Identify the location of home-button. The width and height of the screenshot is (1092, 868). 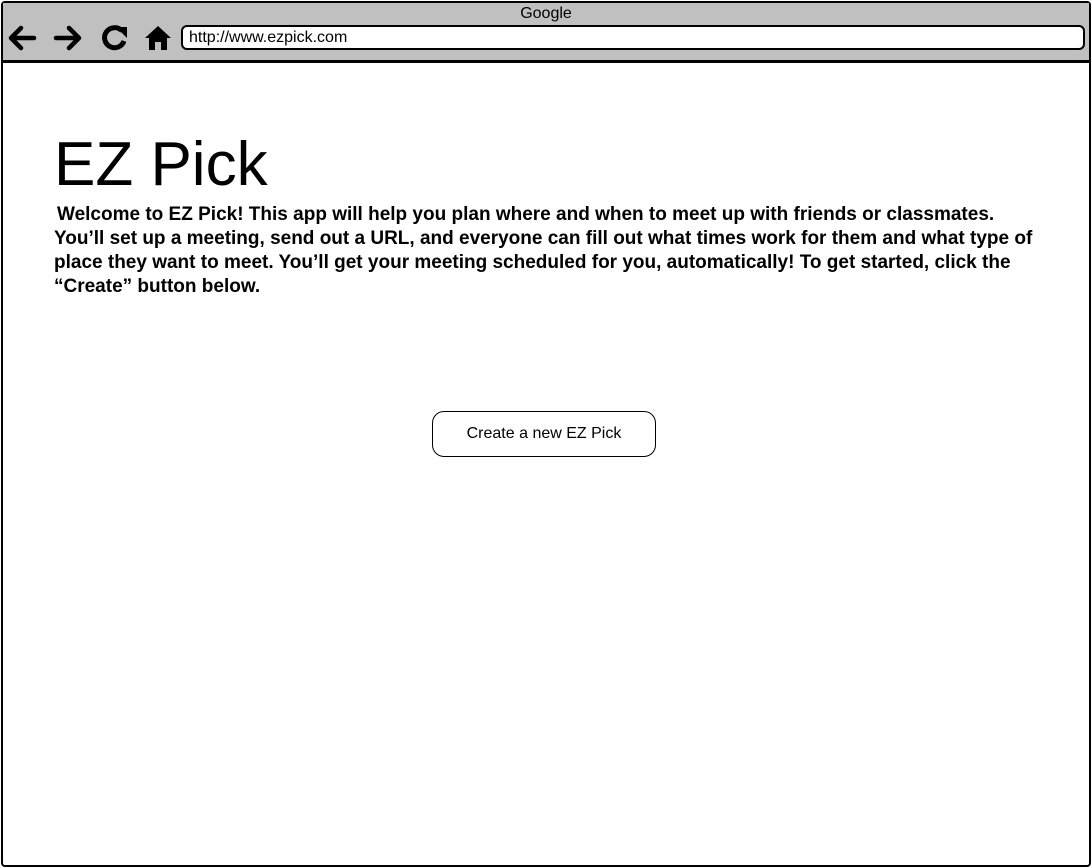
(158, 38).